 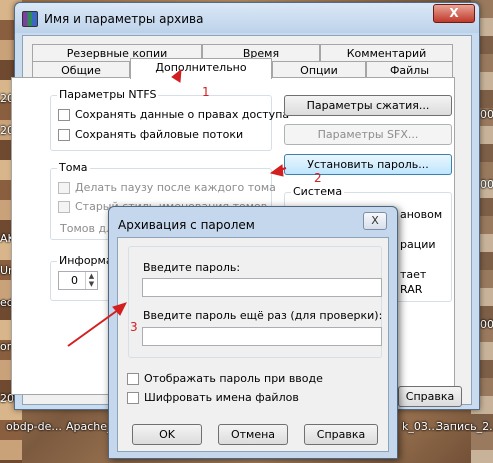 I want to click on system-text-fragment: RAR, so click(x=411, y=289).